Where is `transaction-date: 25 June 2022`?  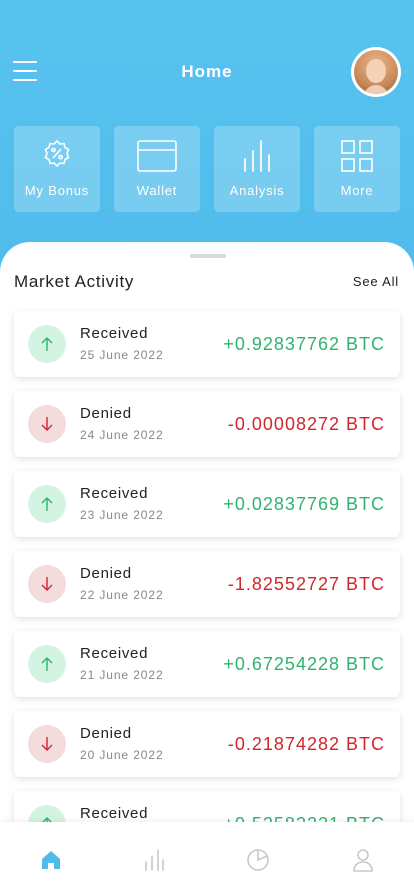
transaction-date: 25 June 2022 is located at coordinates (122, 355).